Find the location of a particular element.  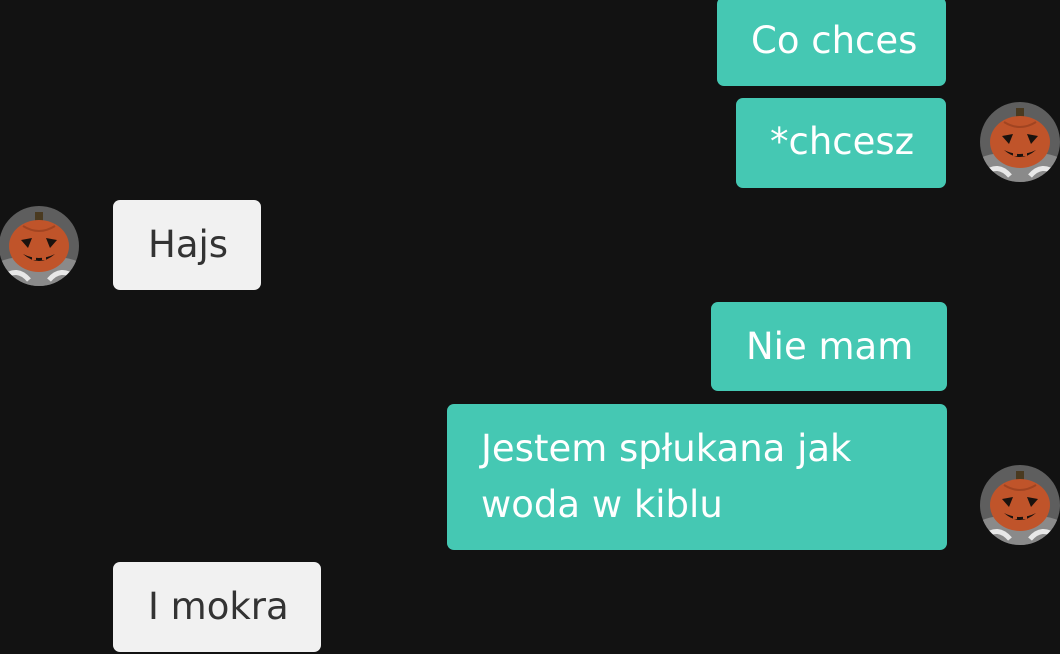

message-bubble-incoming: I mokra is located at coordinates (217, 607).